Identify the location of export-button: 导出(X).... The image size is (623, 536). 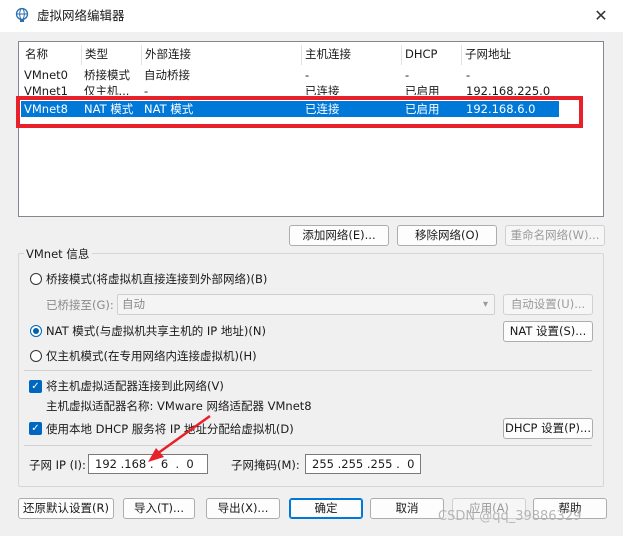
(243, 508).